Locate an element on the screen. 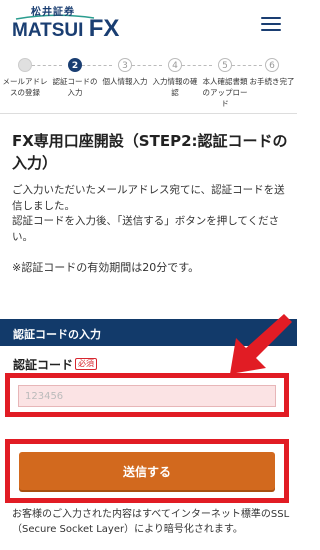 This screenshot has width=320, height=550. code-field-label: 認証コード is located at coordinates (43, 365).